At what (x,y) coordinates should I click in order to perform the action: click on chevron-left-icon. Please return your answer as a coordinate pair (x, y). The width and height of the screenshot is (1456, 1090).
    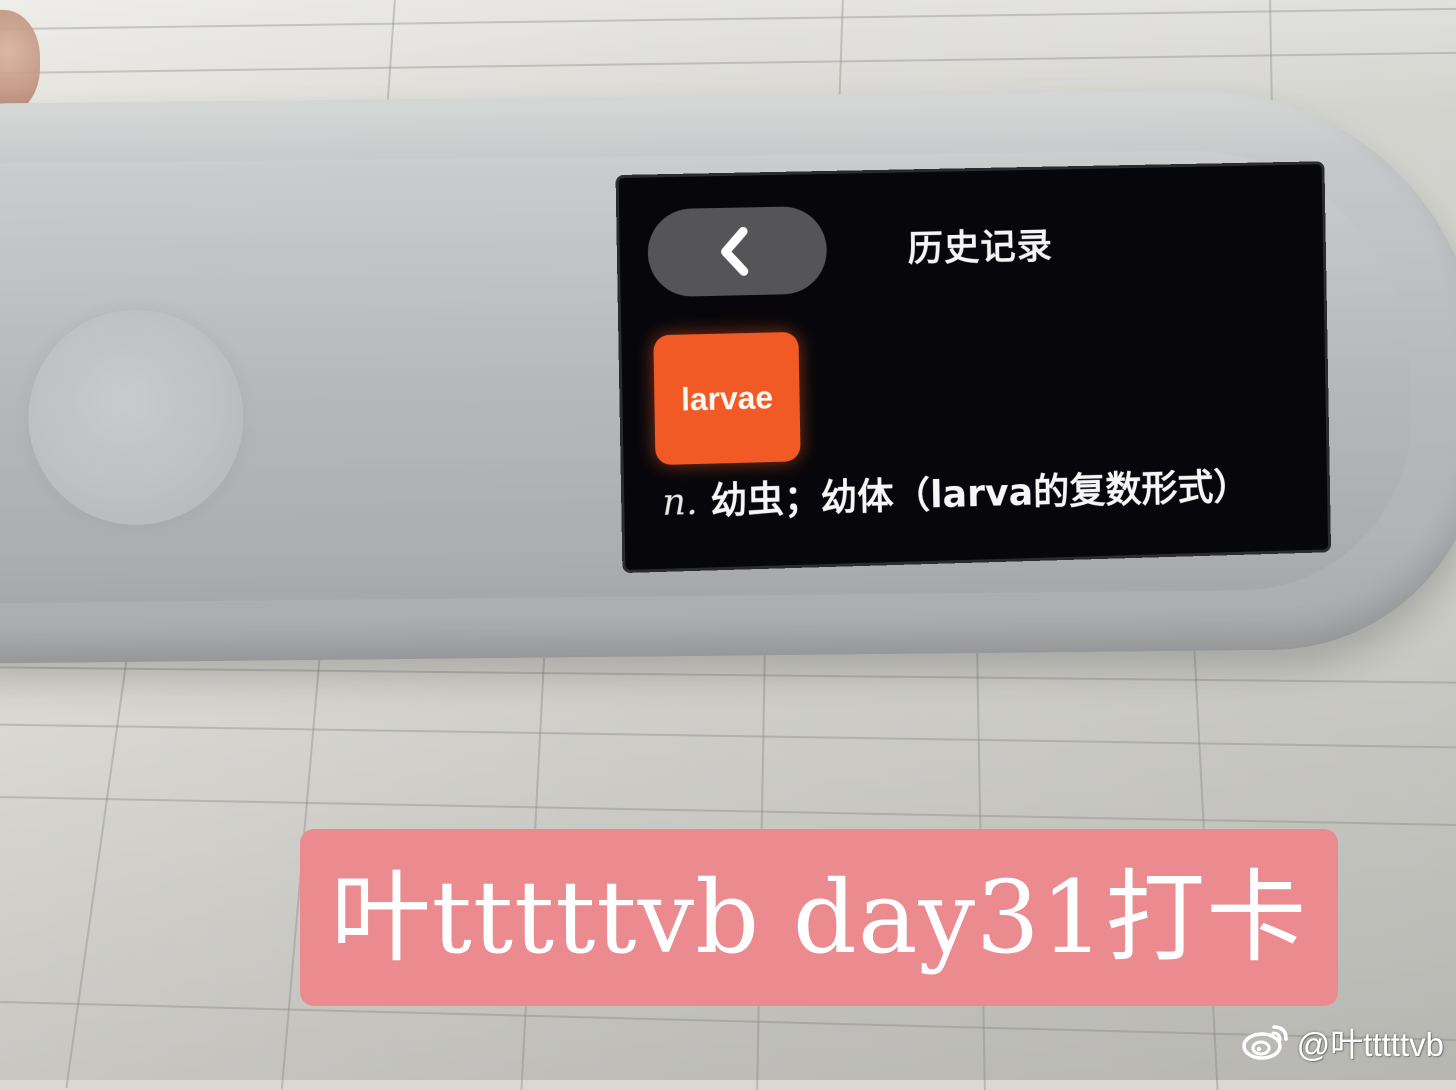
    Looking at the image, I should click on (737, 251).